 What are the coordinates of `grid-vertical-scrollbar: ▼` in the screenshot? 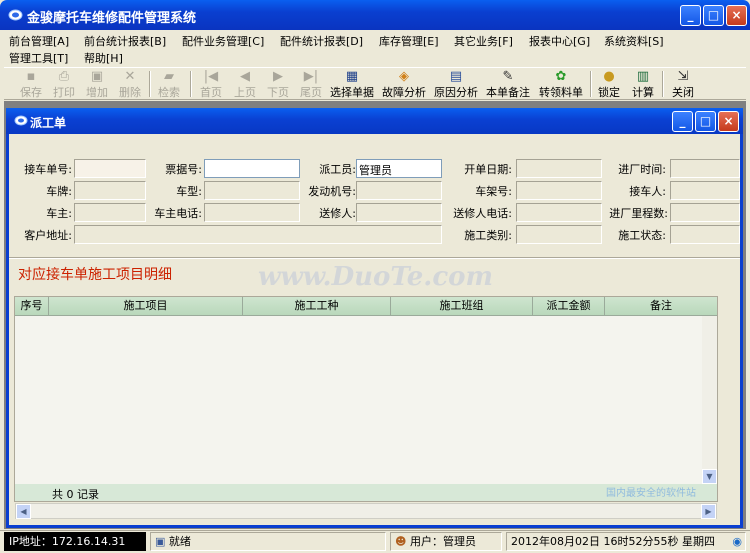 It's located at (709, 400).